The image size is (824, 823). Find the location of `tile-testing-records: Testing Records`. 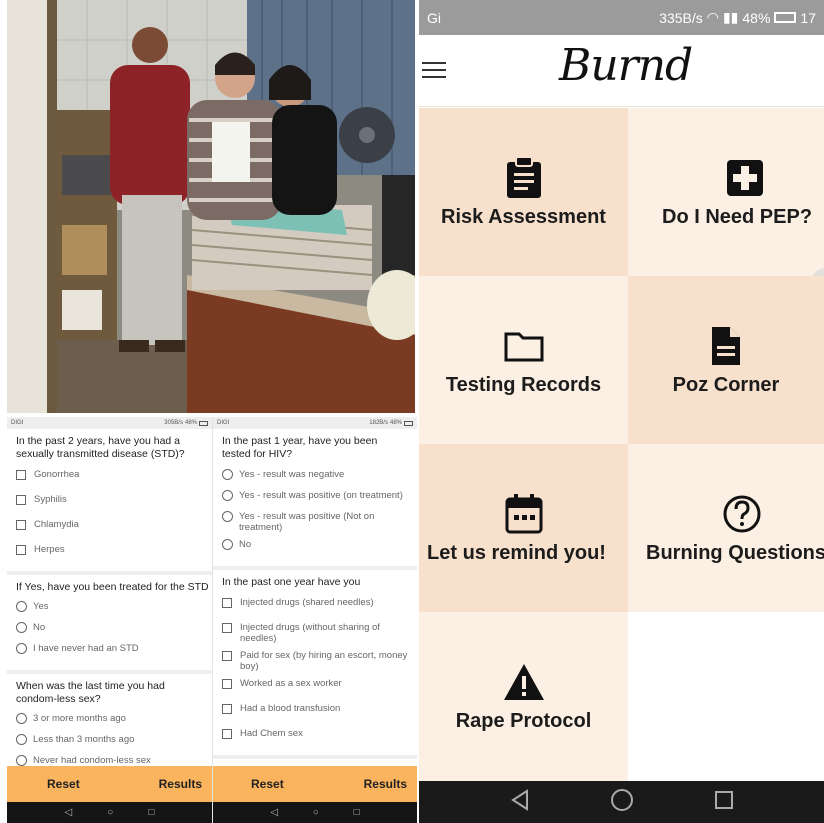

tile-testing-records: Testing Records is located at coordinates (523, 360).